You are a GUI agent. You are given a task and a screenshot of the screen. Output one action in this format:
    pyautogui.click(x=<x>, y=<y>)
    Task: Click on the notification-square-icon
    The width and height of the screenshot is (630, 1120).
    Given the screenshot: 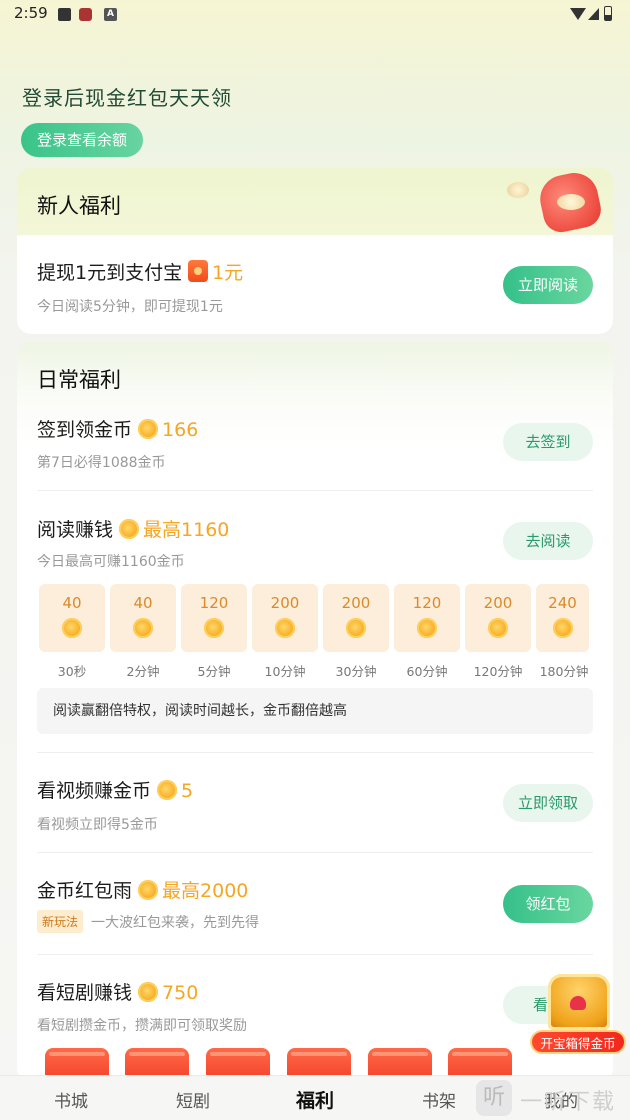 What is the action you would take?
    pyautogui.click(x=64, y=14)
    